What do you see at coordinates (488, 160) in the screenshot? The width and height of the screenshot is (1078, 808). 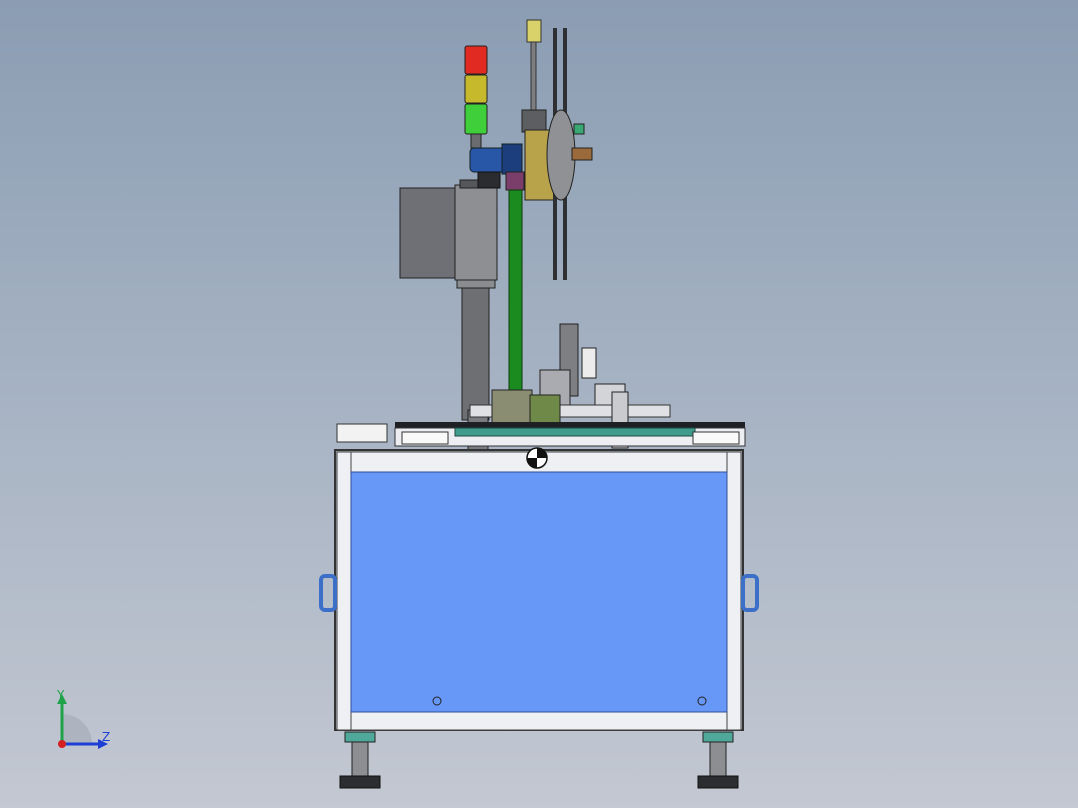 I see `motor-body` at bounding box center [488, 160].